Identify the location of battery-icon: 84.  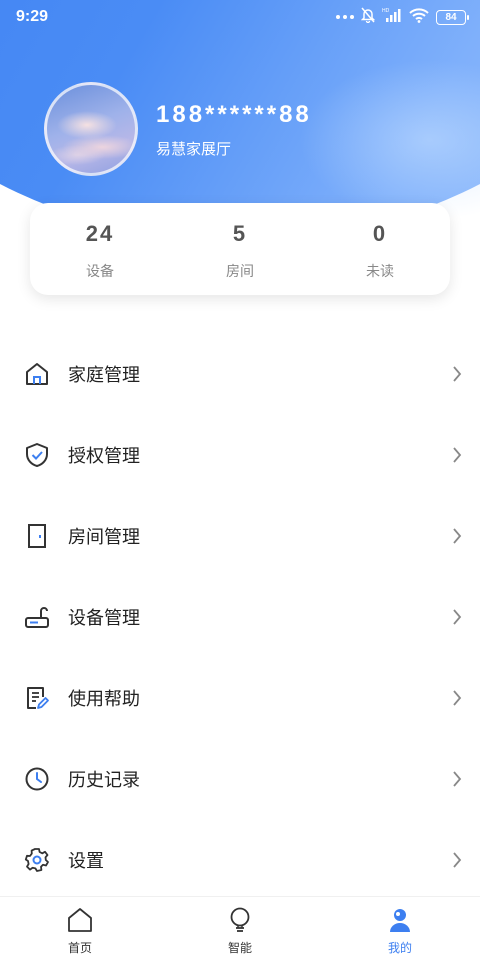
(452, 17).